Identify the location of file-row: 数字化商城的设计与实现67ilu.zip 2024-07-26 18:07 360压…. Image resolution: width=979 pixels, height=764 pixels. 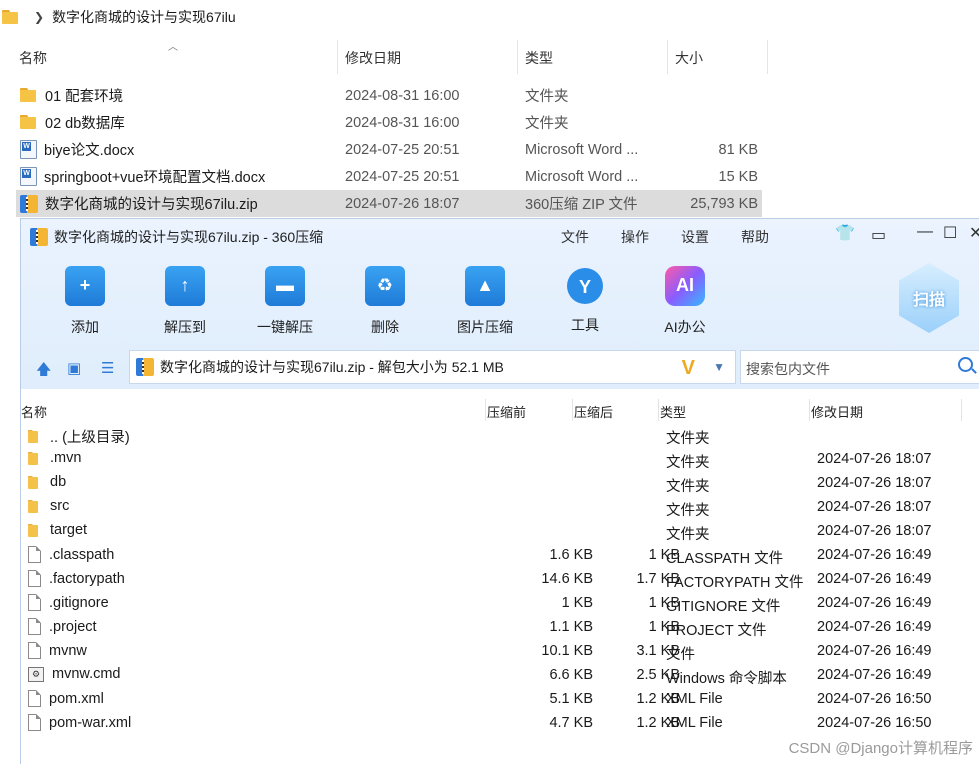
(389, 203).